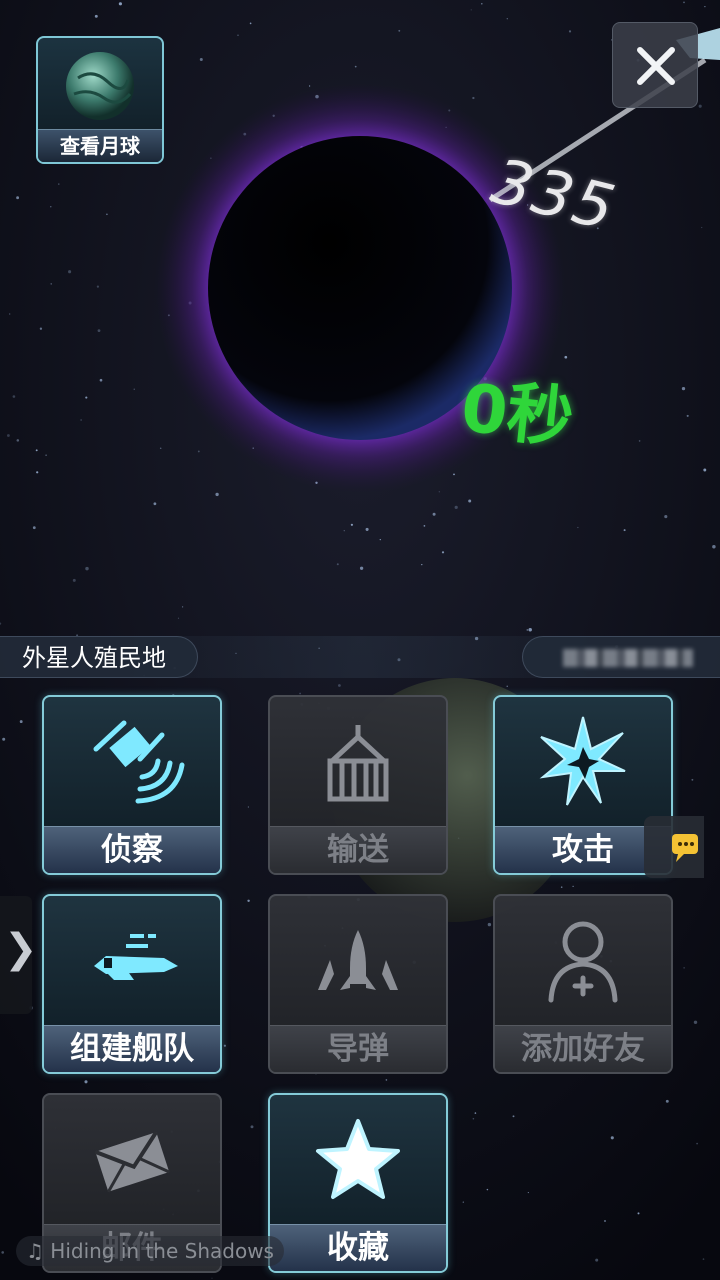 The width and height of the screenshot is (720, 1280). Describe the element at coordinates (100, 86) in the screenshot. I see `moon-thumbnail-icon` at that location.